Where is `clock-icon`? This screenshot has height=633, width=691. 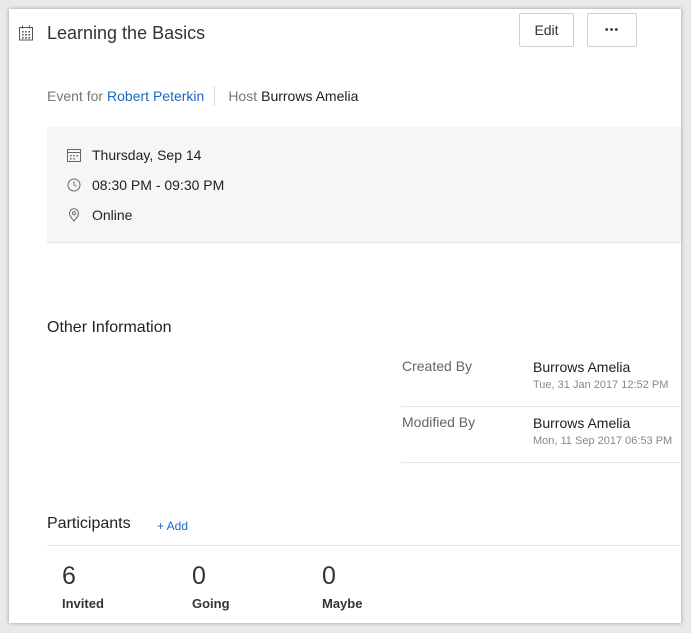 clock-icon is located at coordinates (74, 185).